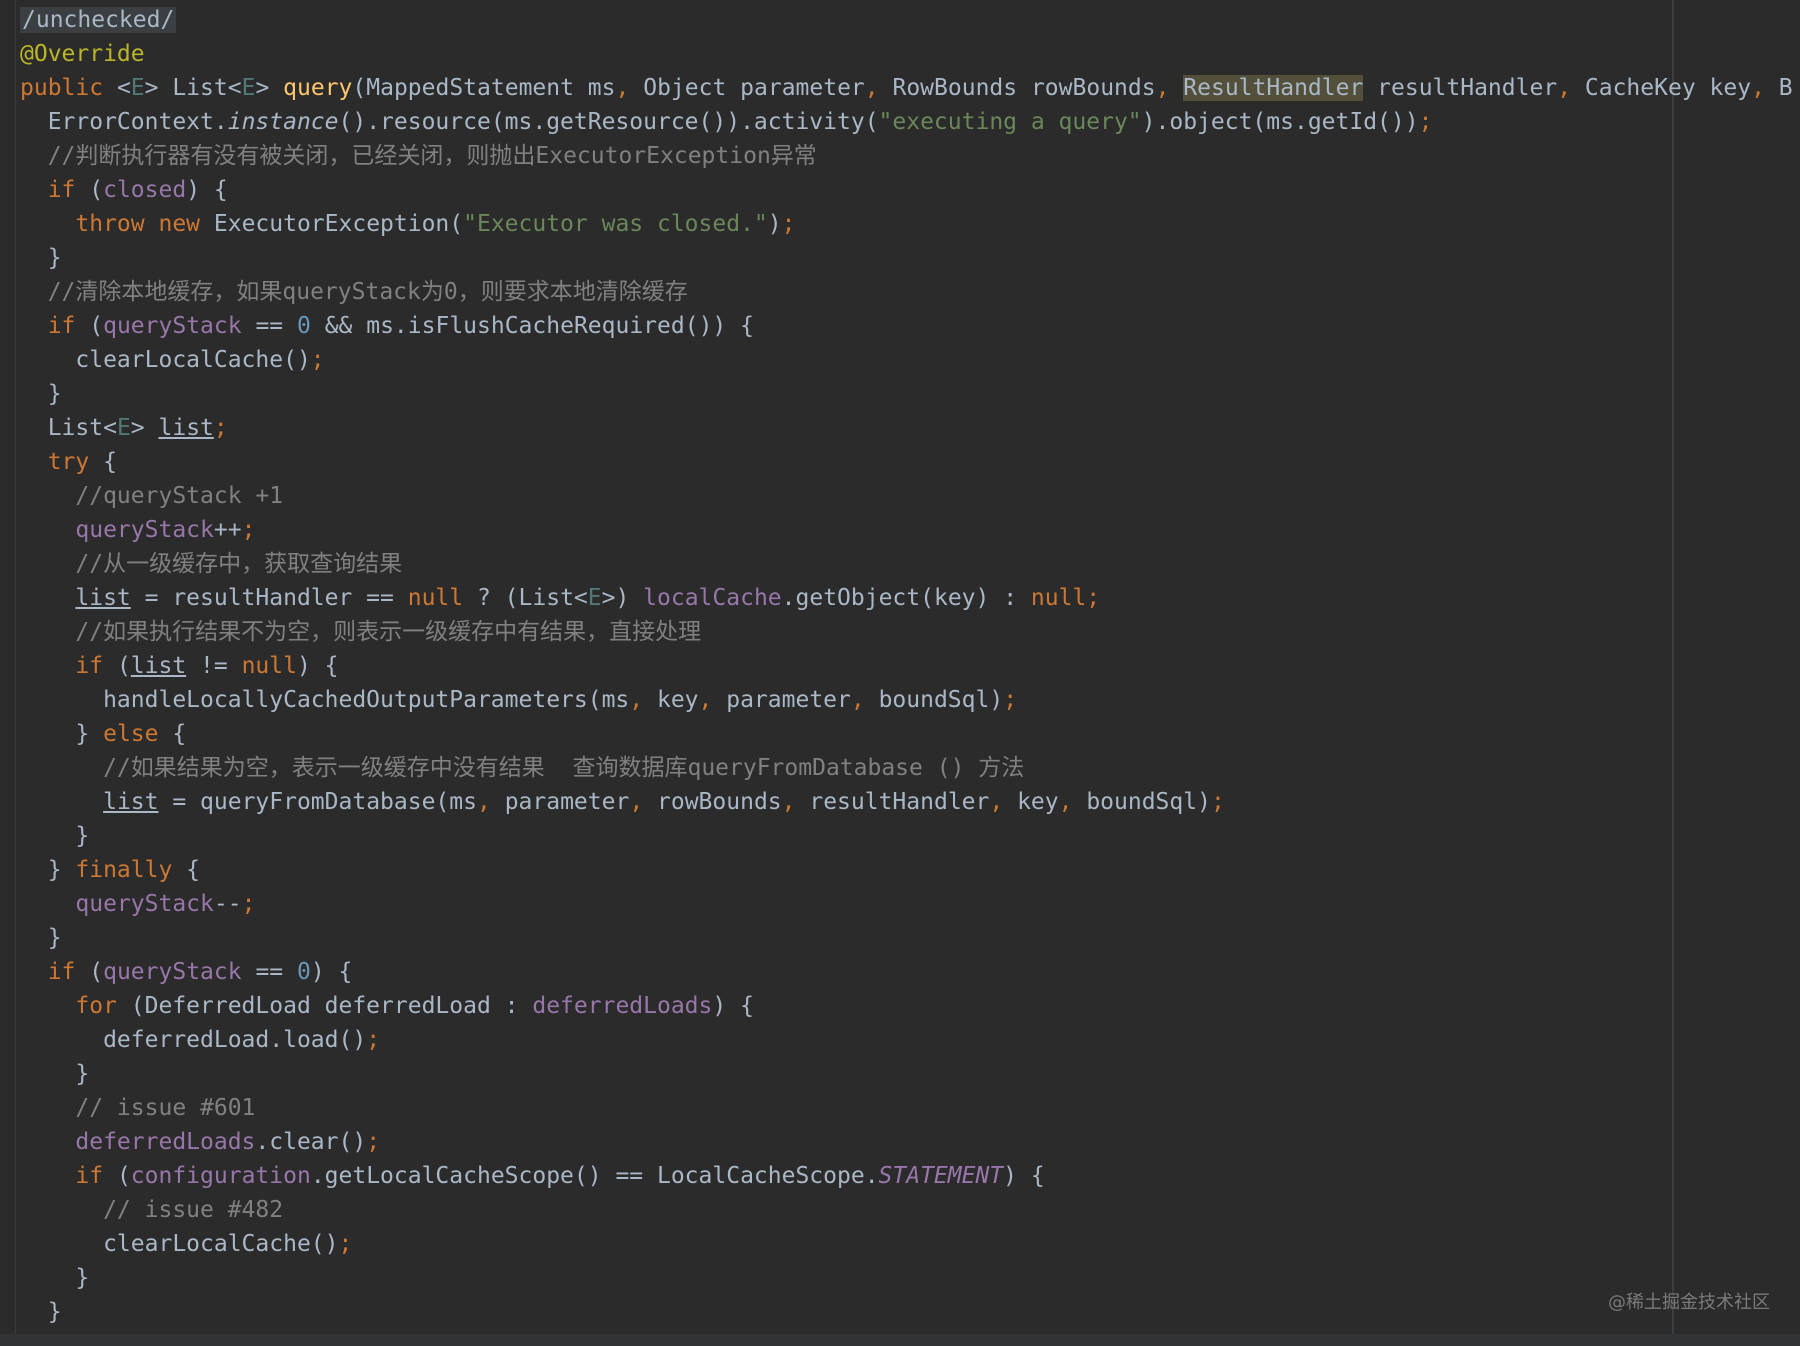 The image size is (1800, 1346). Describe the element at coordinates (910, 54) in the screenshot. I see `code-line: @Override` at that location.